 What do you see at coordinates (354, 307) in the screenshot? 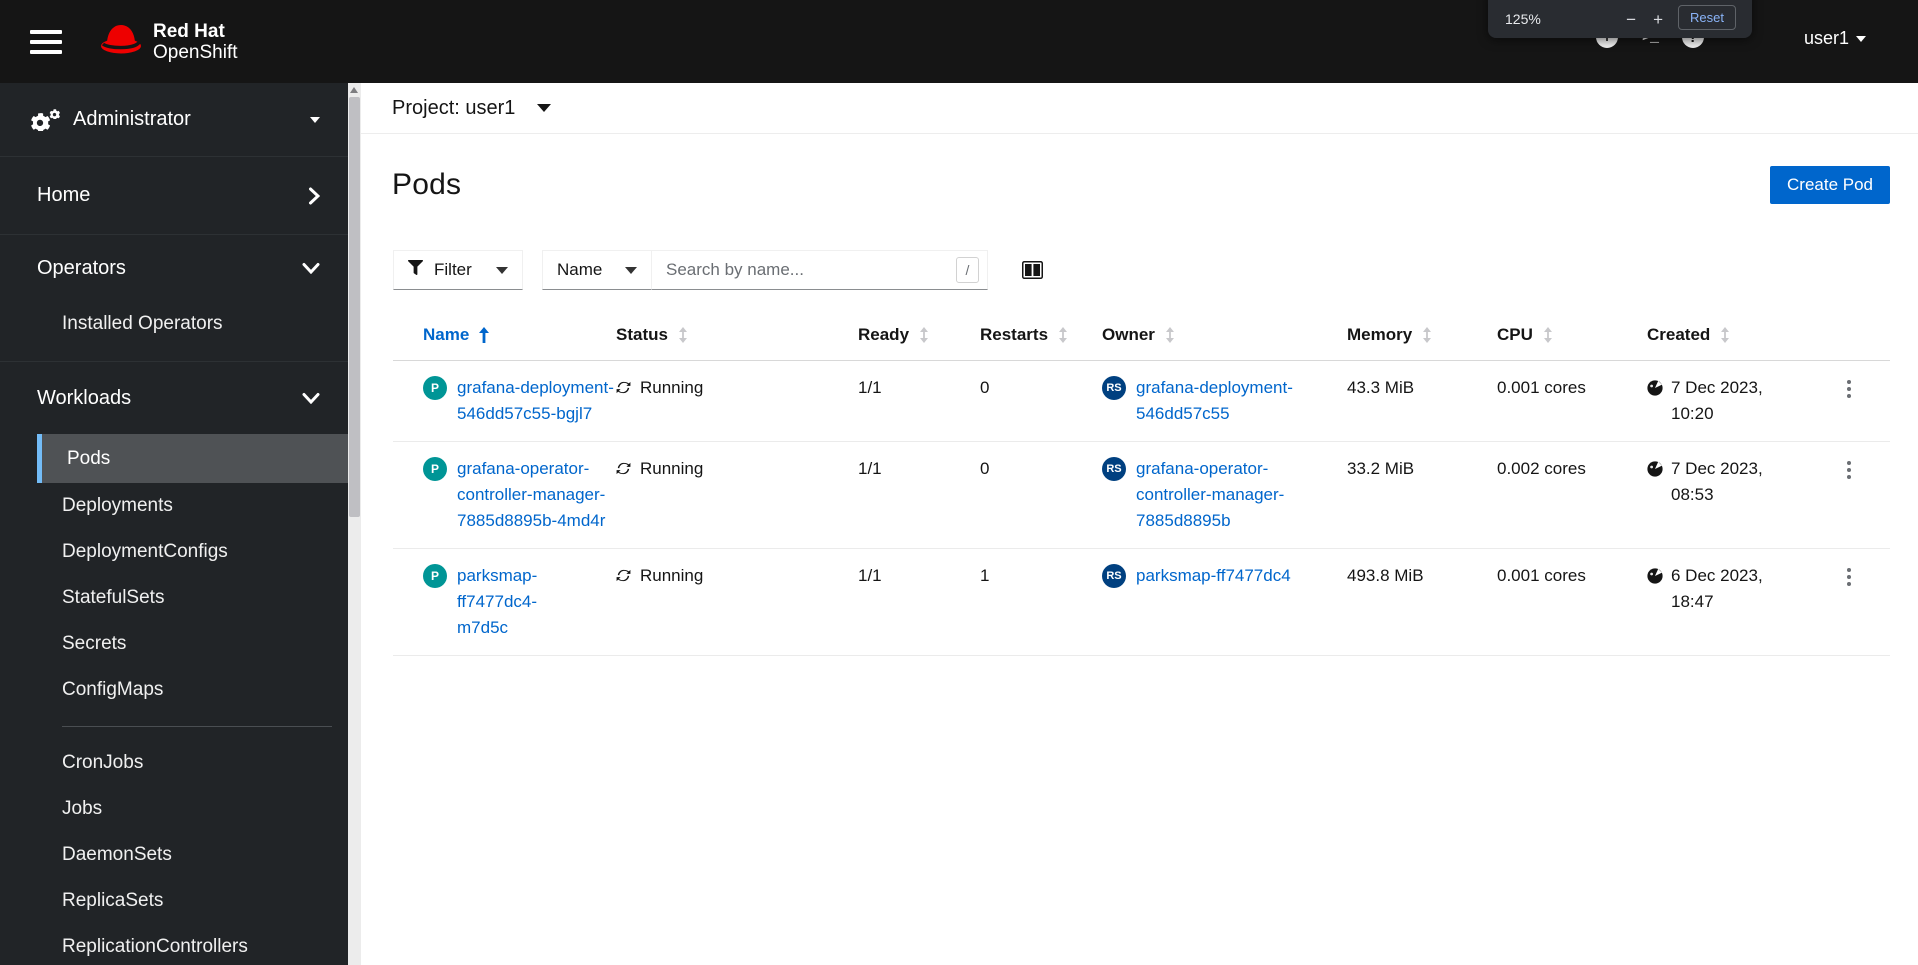
I see `scrollbar-thumb` at bounding box center [354, 307].